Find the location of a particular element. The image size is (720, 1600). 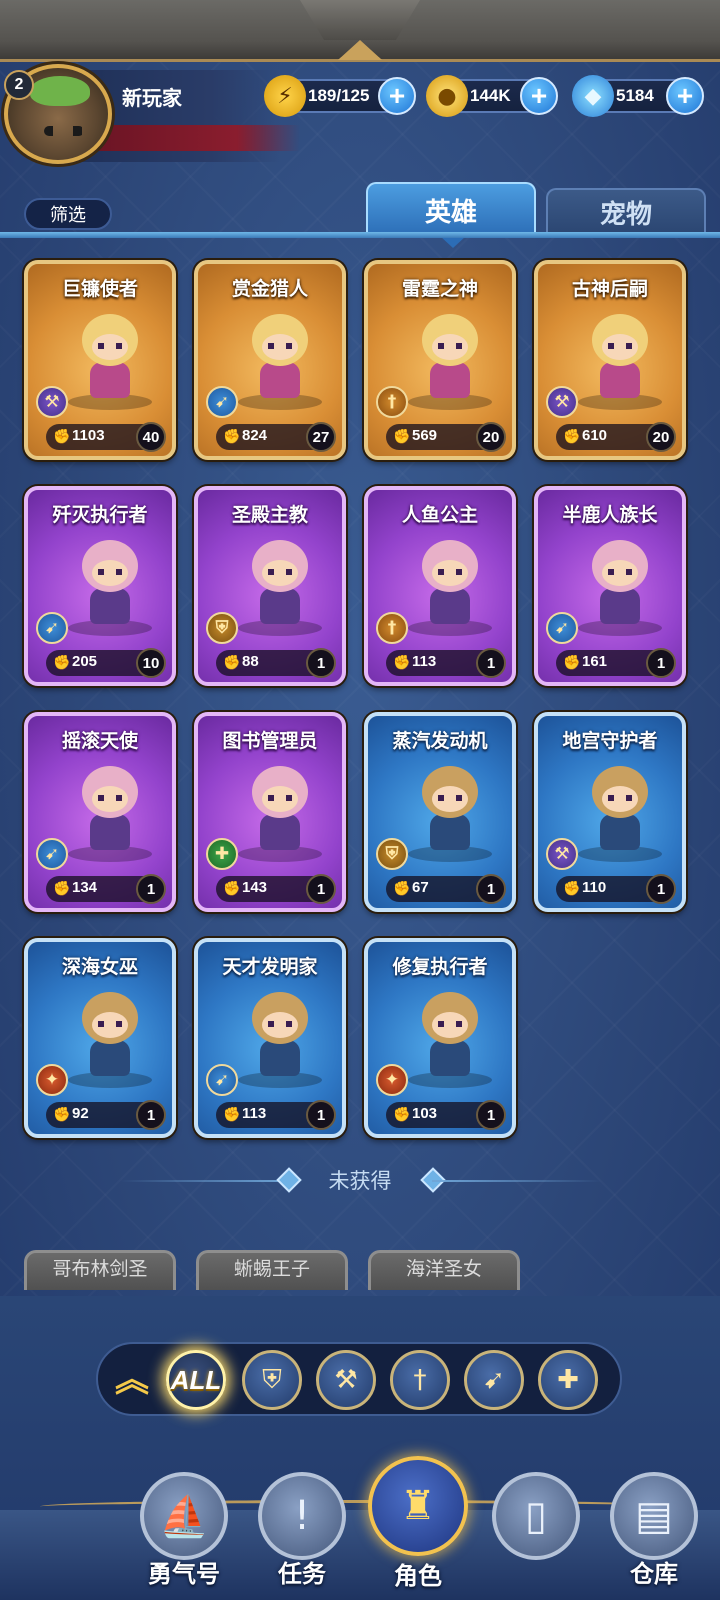

hero-name: 摇滚天使 is located at coordinates (99, 741).